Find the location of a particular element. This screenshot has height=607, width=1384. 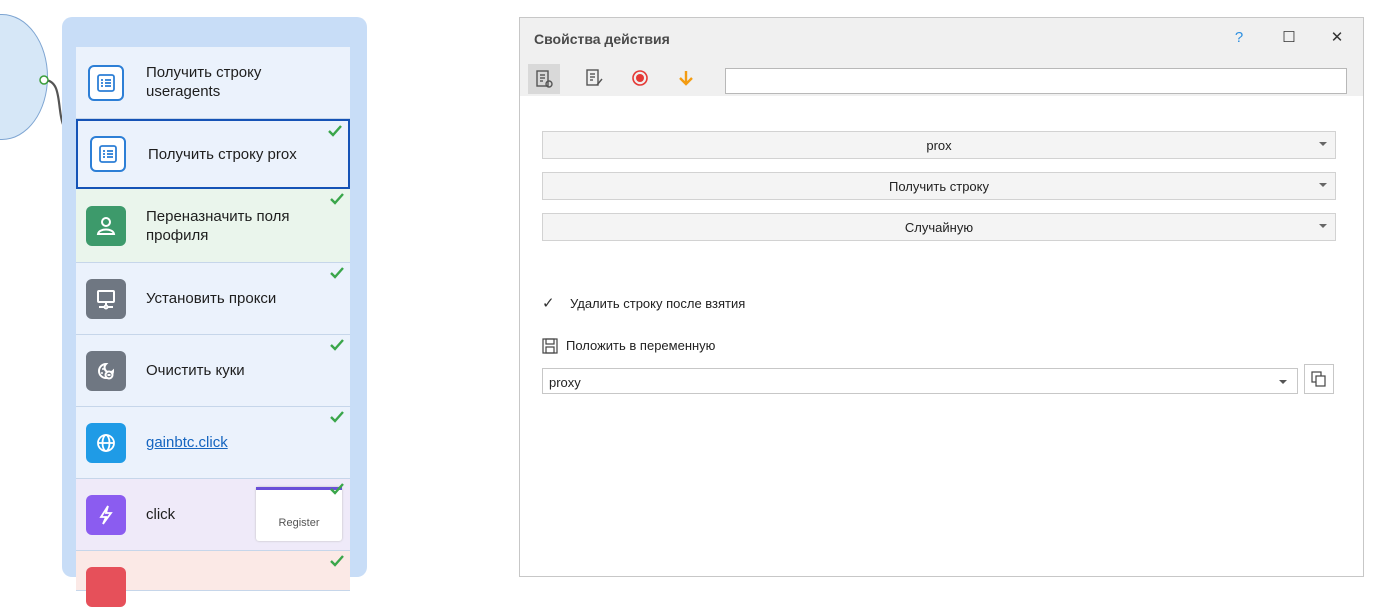

action-label: Переназначить поля профиля is located at coordinates (218, 226).